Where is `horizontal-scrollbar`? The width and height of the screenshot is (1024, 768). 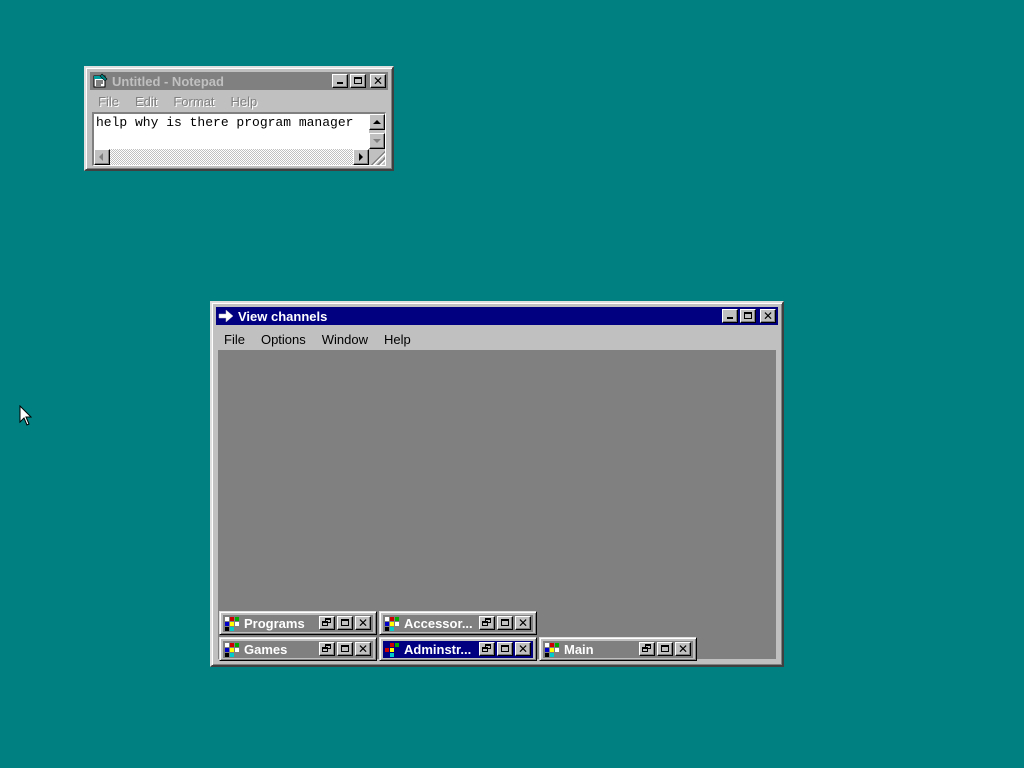 horizontal-scrollbar is located at coordinates (231, 157).